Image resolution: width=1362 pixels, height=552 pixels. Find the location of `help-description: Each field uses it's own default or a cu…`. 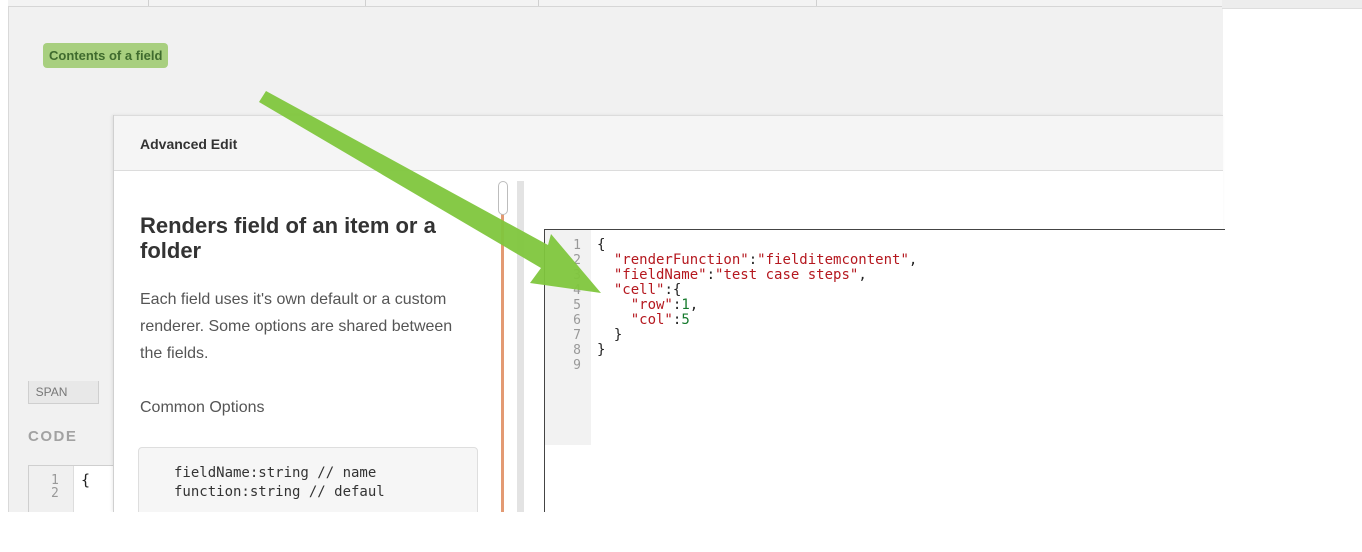

help-description: Each field uses it's own default or a cu… is located at coordinates (296, 326).